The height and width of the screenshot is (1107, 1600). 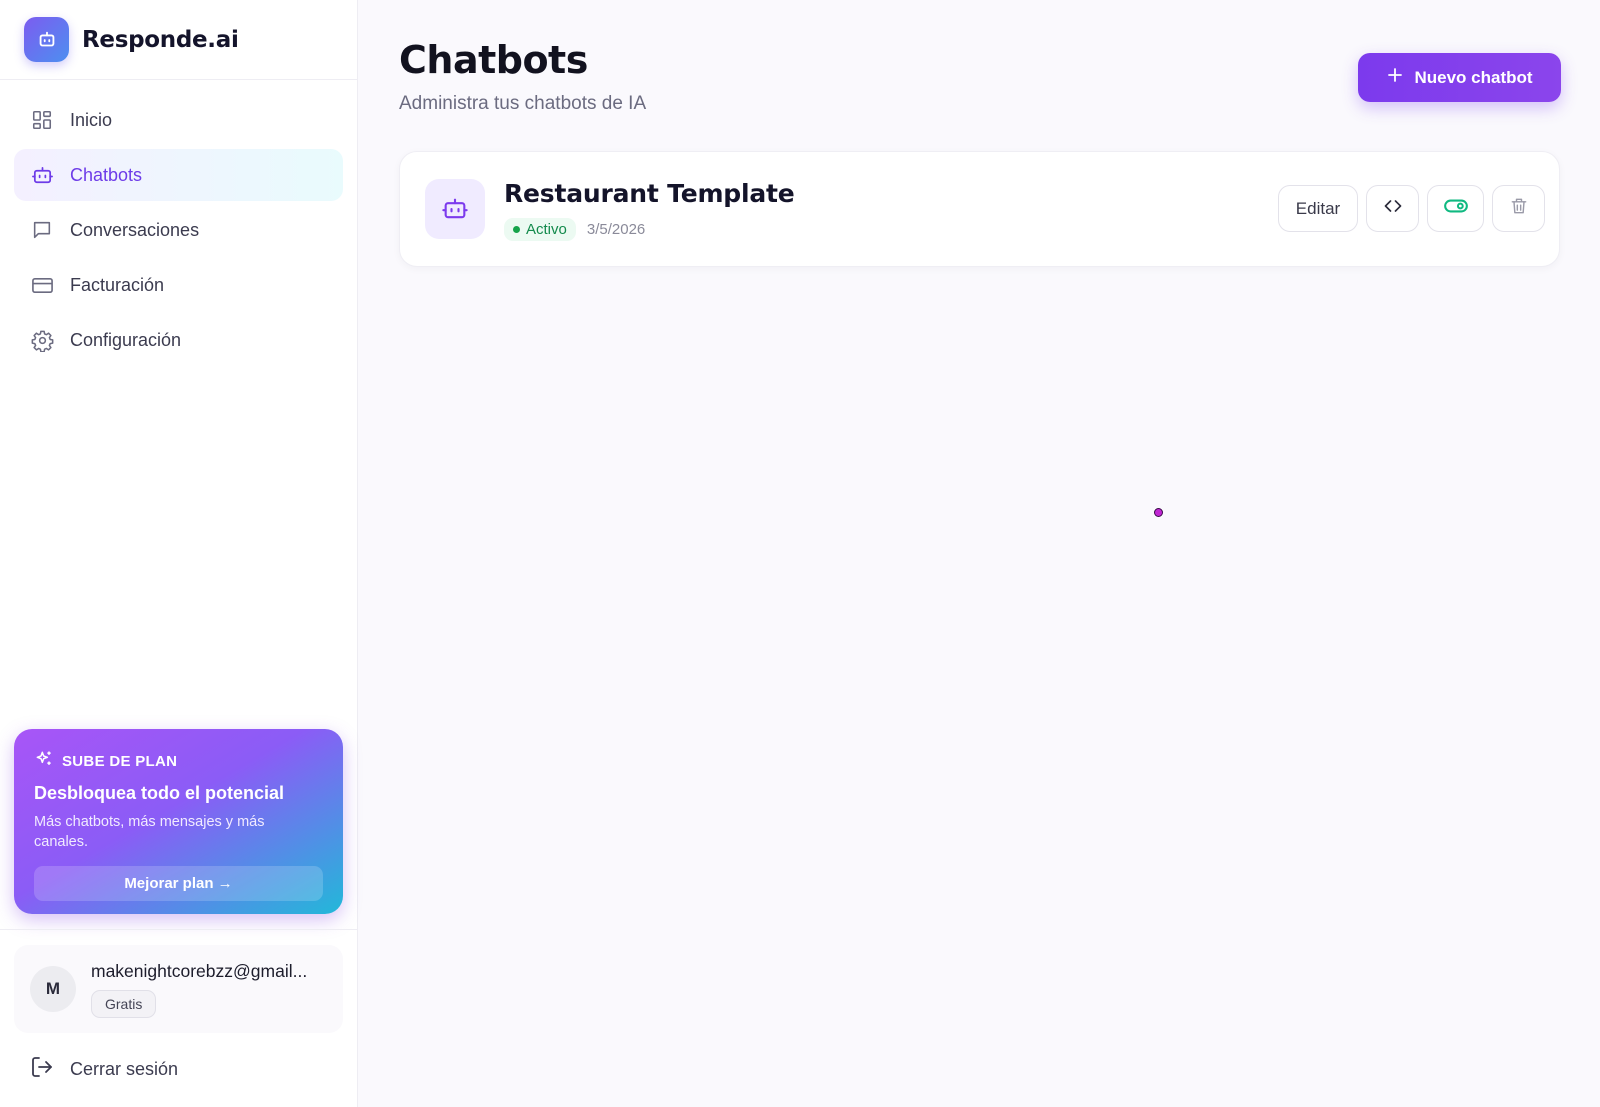 What do you see at coordinates (649, 193) in the screenshot?
I see `chatbot-name: Restaurant Template` at bounding box center [649, 193].